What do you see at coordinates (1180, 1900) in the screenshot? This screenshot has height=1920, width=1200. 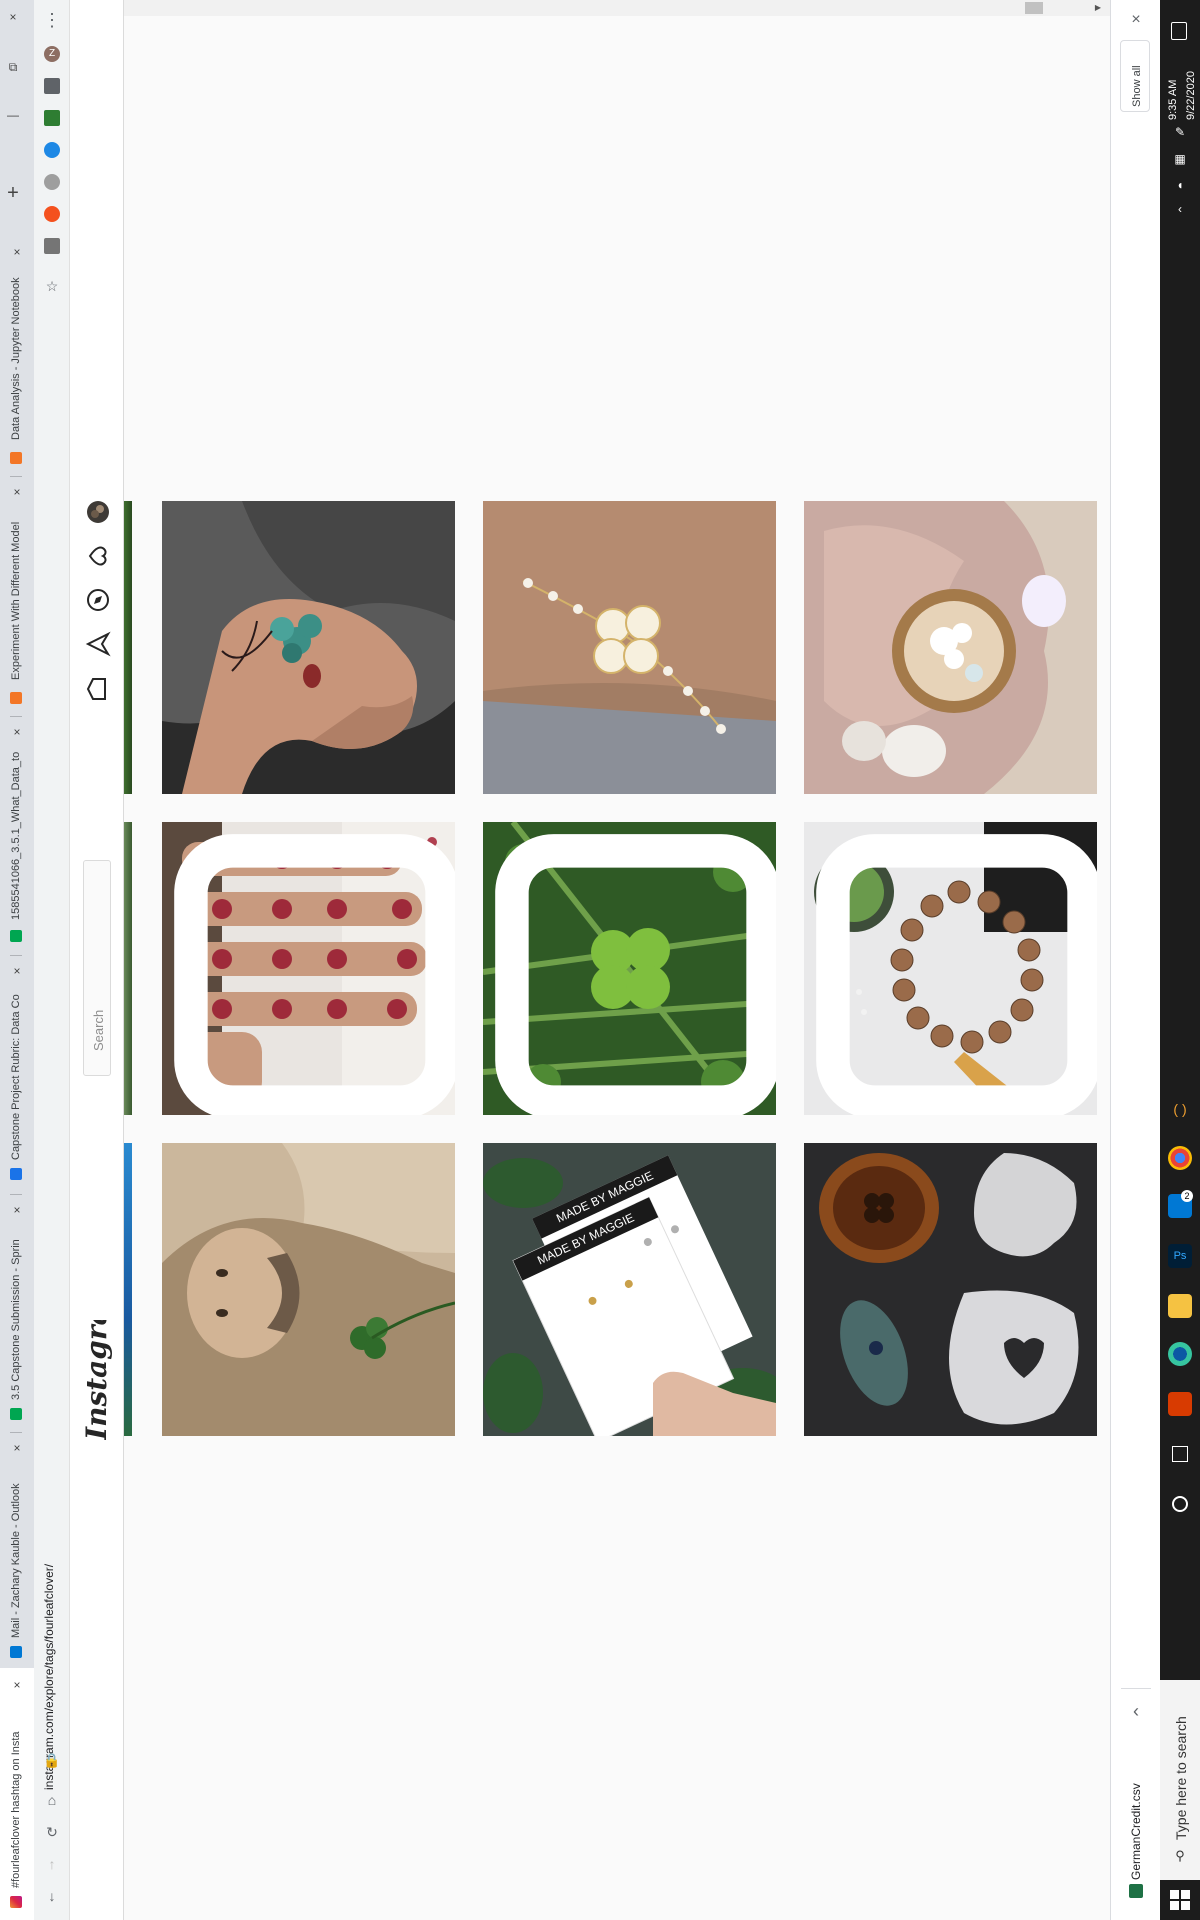 I see `start-button` at bounding box center [1180, 1900].